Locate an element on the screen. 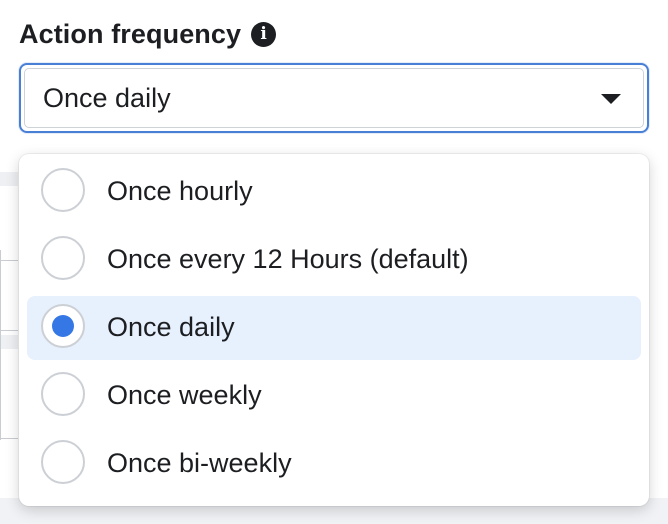  radio-button-selected is located at coordinates (63, 326).